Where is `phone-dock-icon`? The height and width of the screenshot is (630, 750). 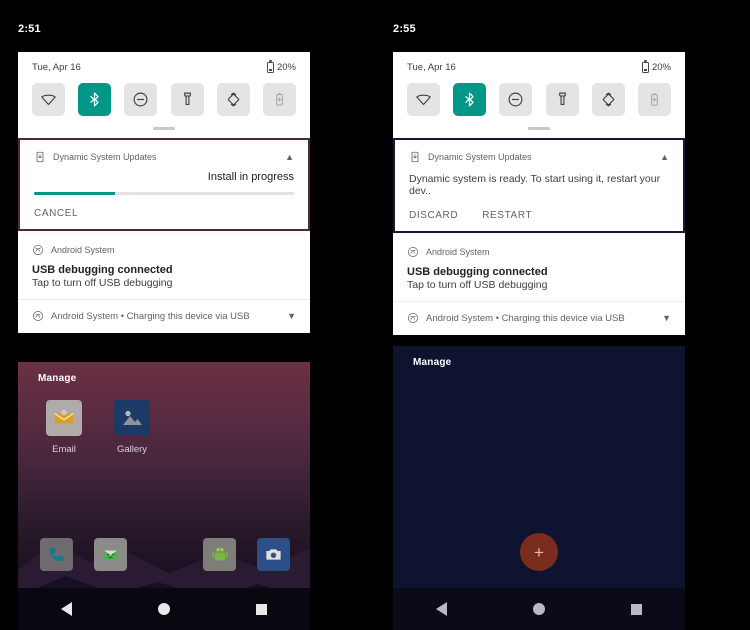
phone-dock-icon is located at coordinates (56, 554).